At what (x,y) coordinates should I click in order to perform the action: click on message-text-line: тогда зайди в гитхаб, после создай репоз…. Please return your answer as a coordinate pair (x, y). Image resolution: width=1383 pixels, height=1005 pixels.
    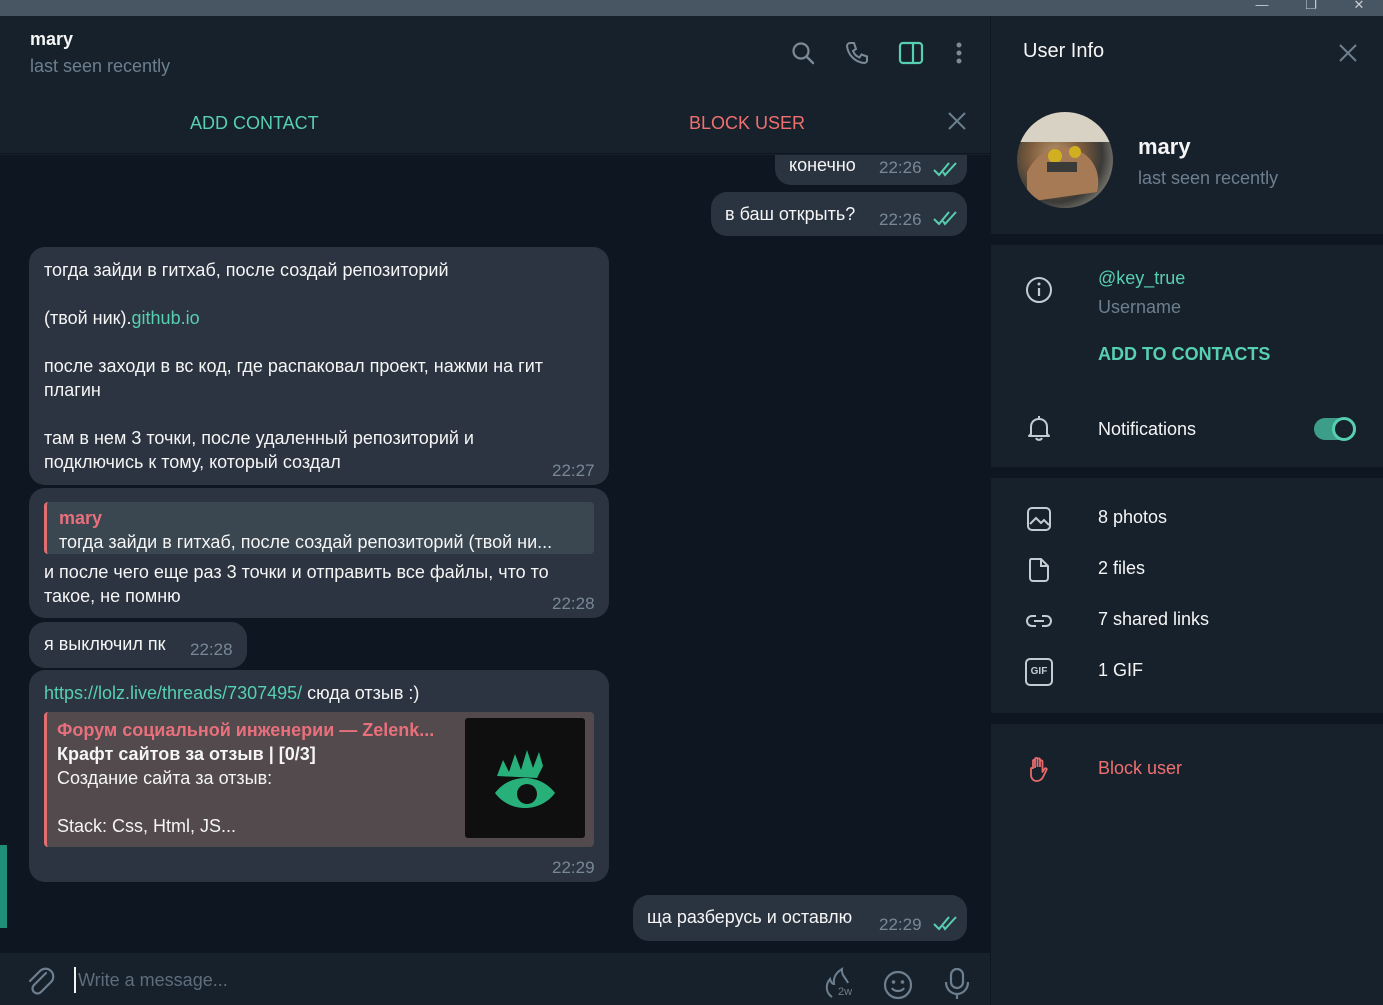
    Looking at the image, I should click on (246, 270).